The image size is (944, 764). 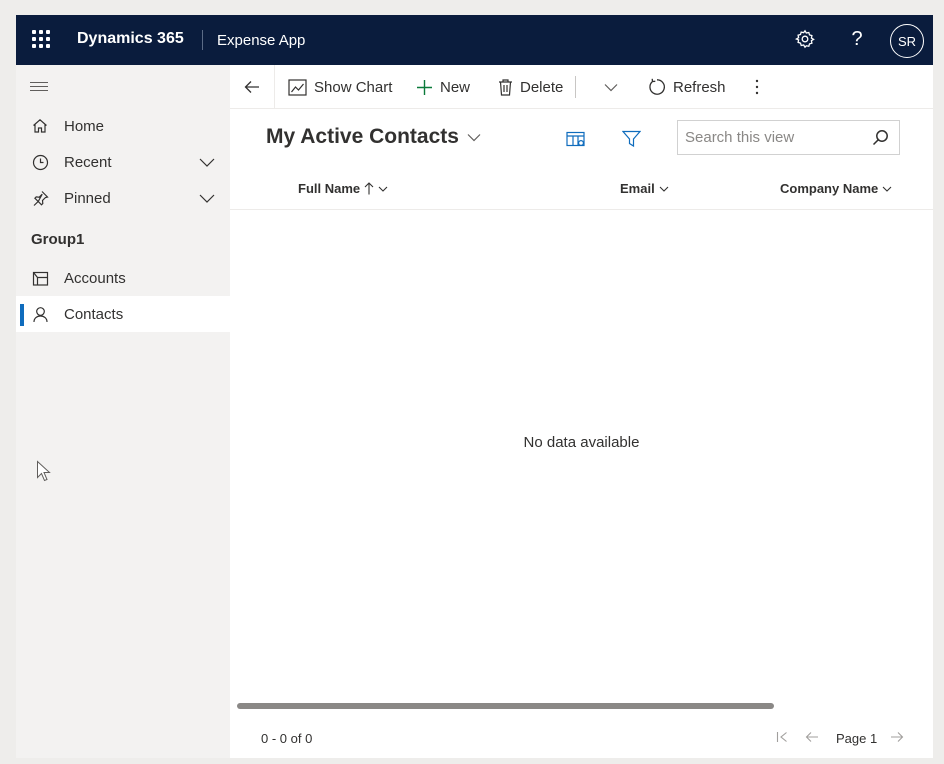 I want to click on sidebar-item-label: Contacts, so click(x=94, y=314).